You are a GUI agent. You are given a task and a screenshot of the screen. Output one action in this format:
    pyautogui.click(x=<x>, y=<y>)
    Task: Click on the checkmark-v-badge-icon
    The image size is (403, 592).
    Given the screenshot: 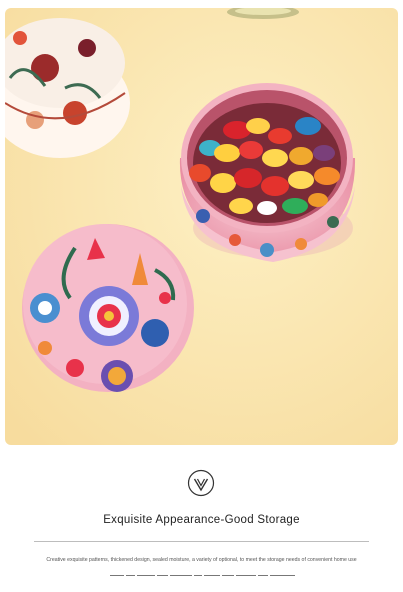 What is the action you would take?
    pyautogui.click(x=201, y=483)
    